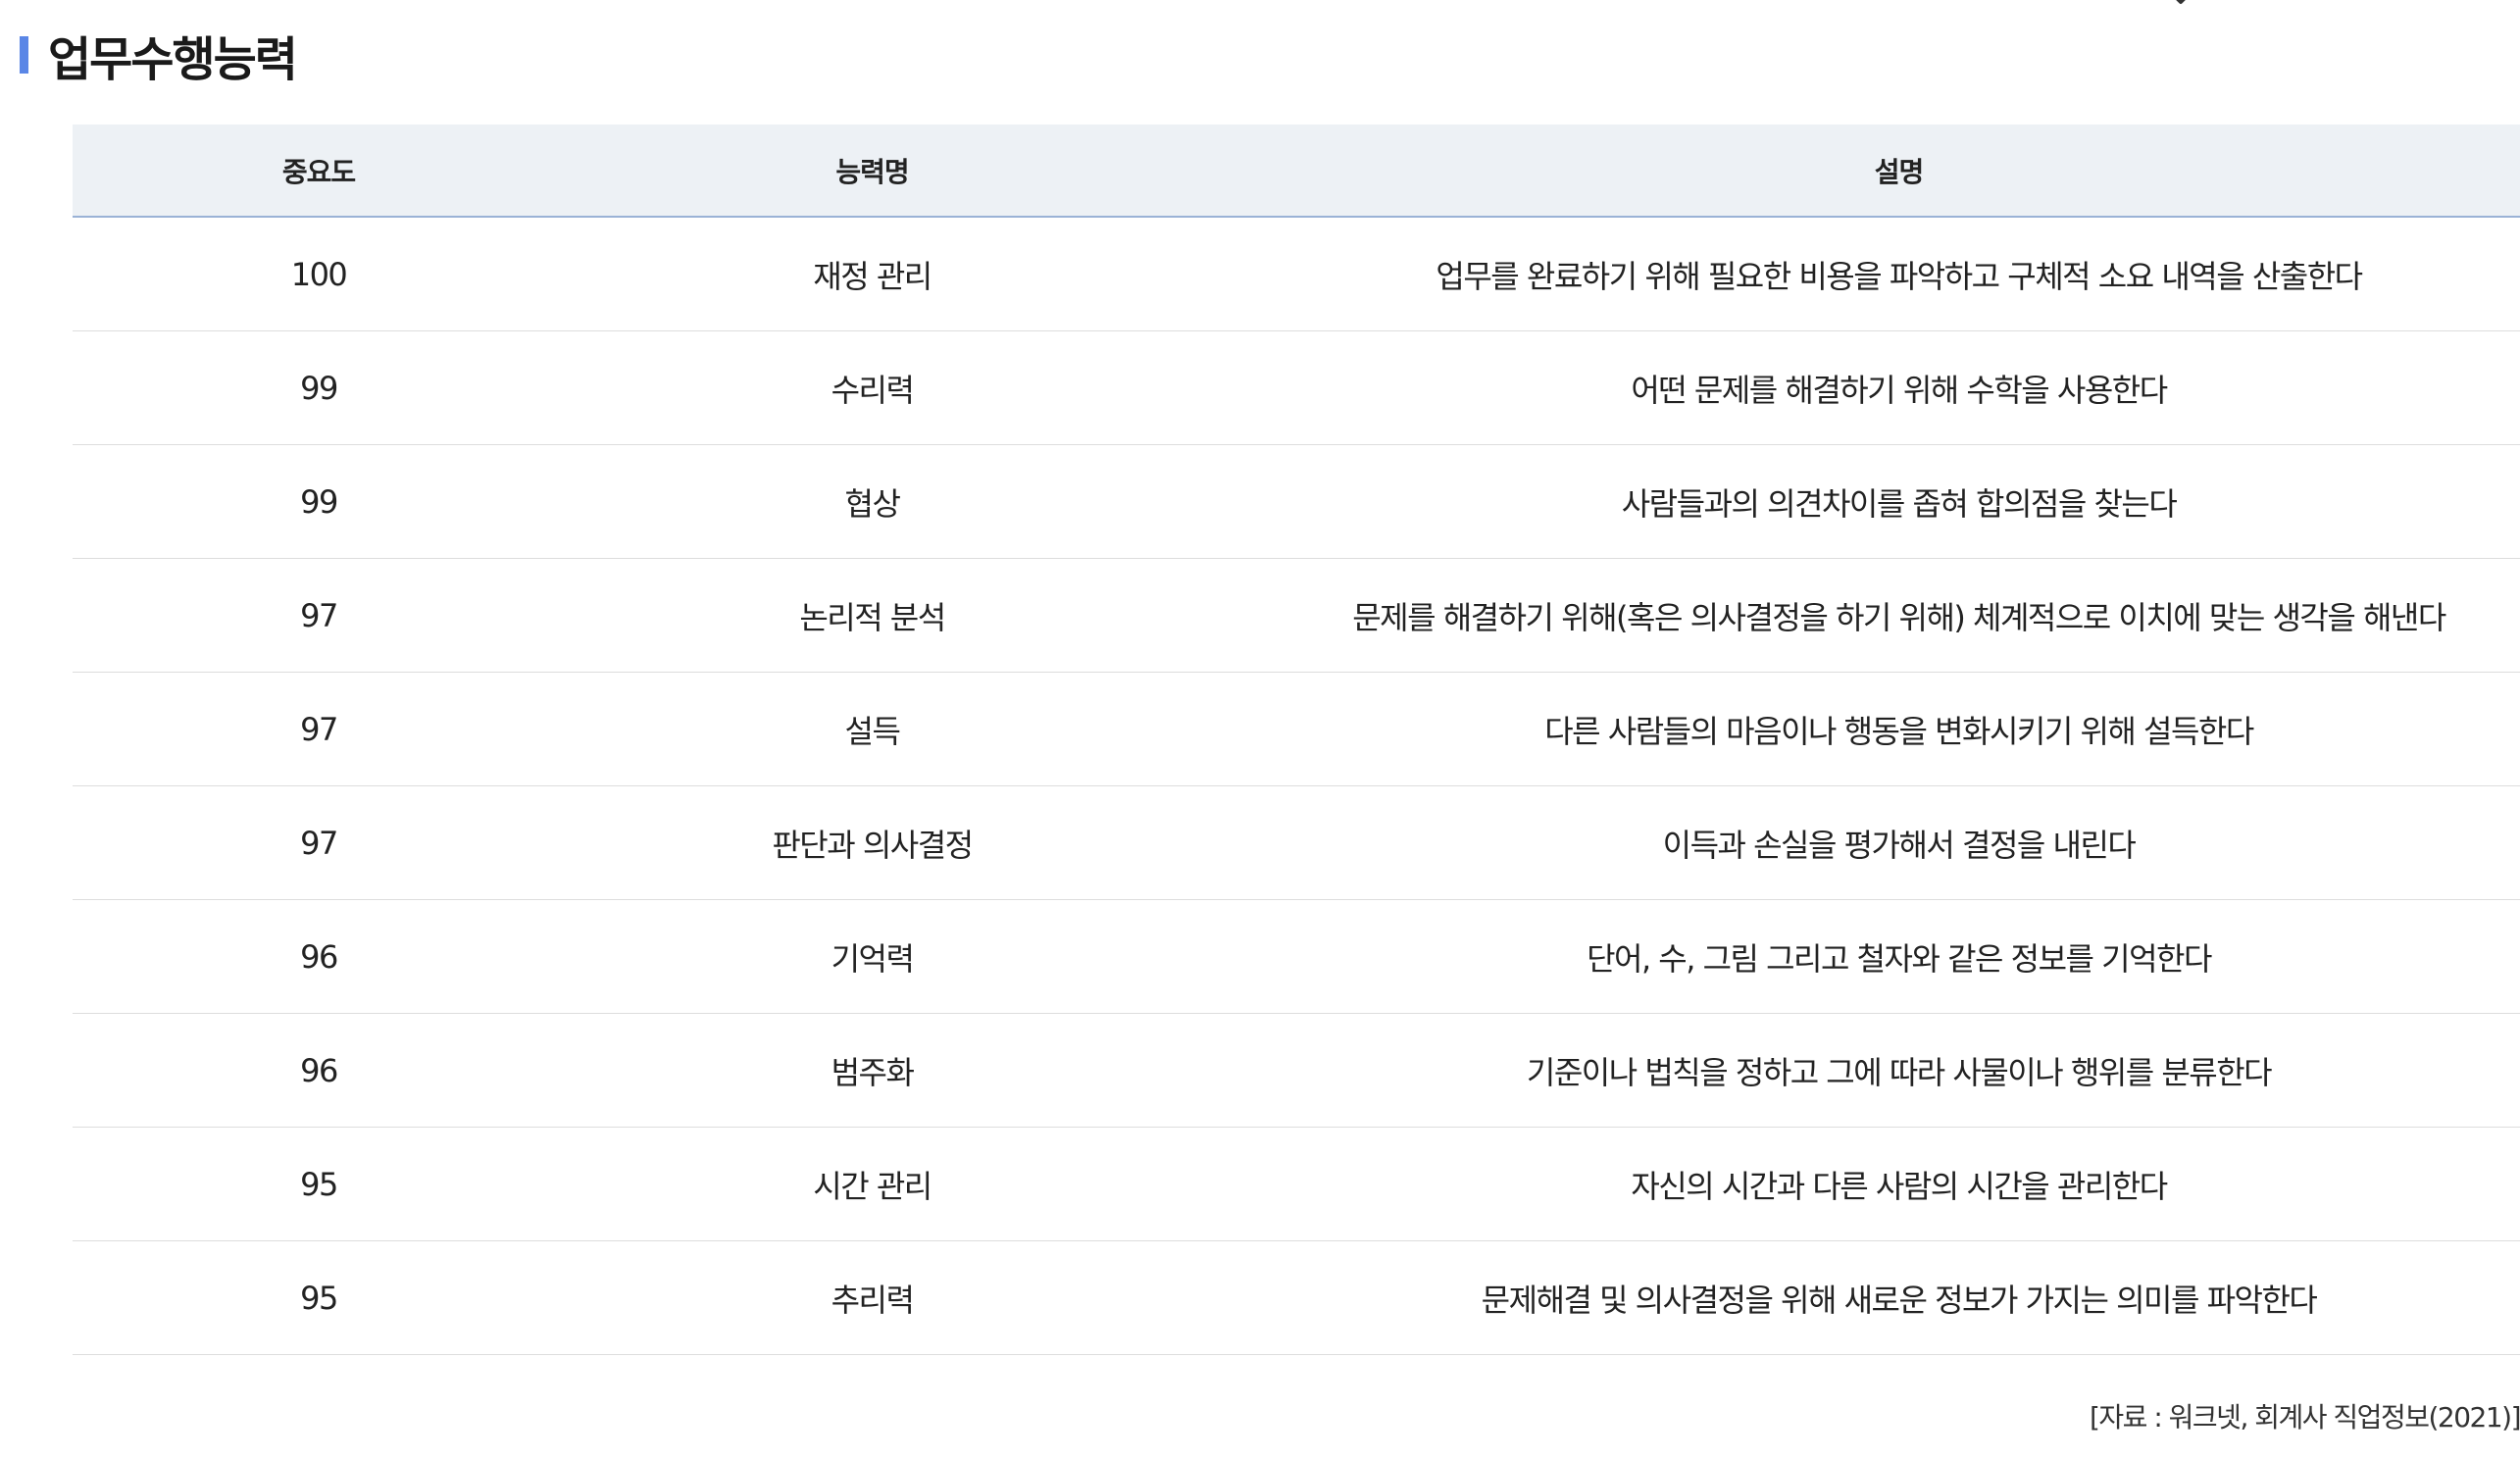 This screenshot has height=1459, width=2520. What do you see at coordinates (1850, 1297) in the screenshot?
I see `description-cell: 문제해결 및 의사결정을 위해 새로운 정보가 가지는 의미를 파악한다` at bounding box center [1850, 1297].